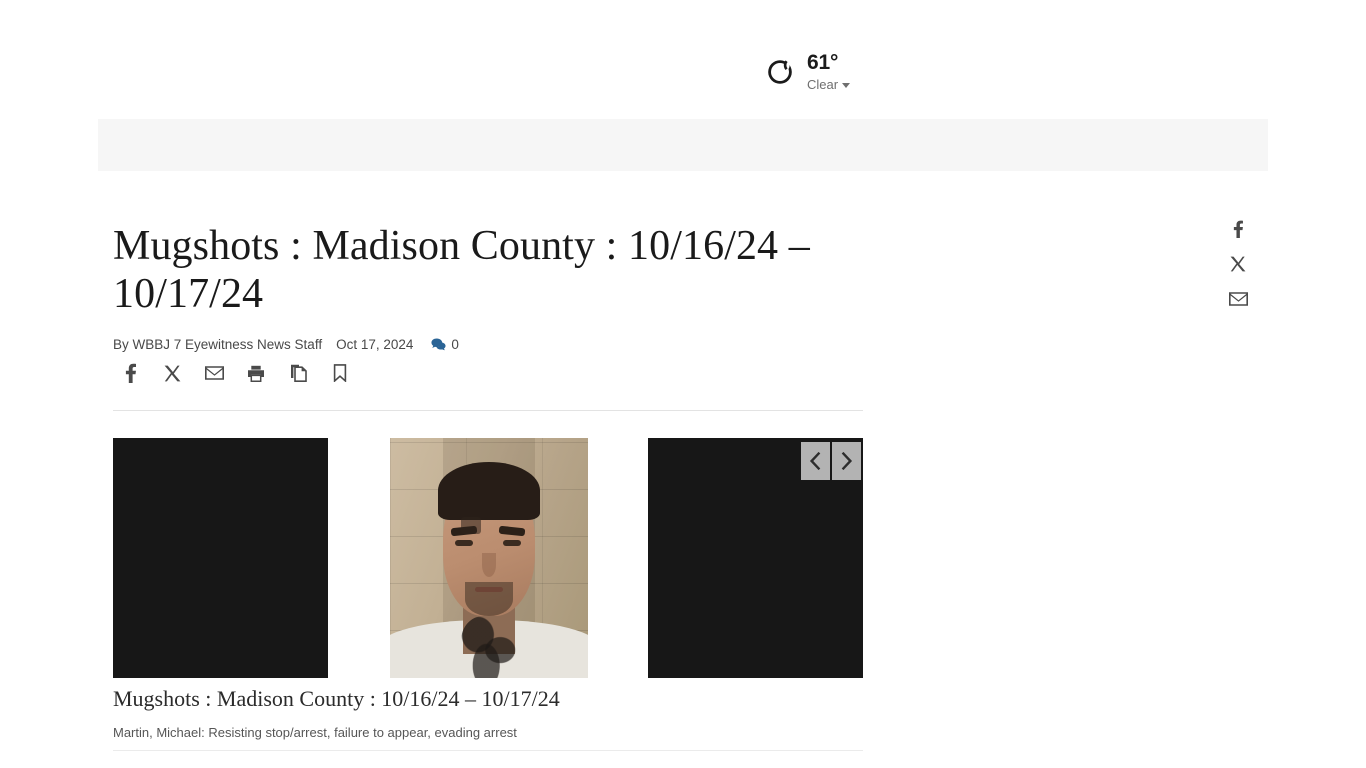 The image size is (1366, 768). What do you see at coordinates (488, 750) in the screenshot?
I see `divider-below-gallery` at bounding box center [488, 750].